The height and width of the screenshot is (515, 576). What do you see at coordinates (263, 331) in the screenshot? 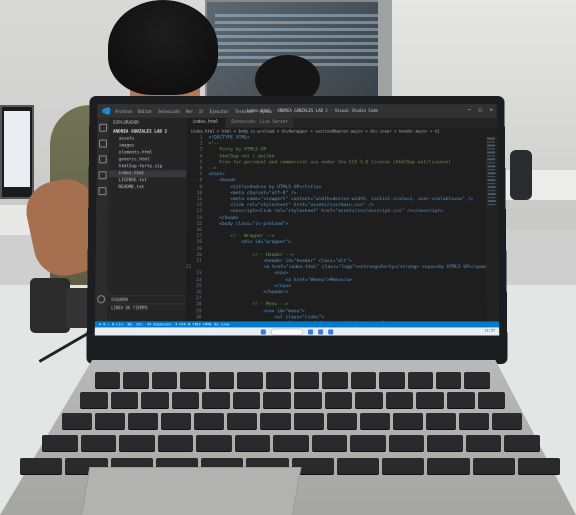
I see `start-icon` at bounding box center [263, 331].